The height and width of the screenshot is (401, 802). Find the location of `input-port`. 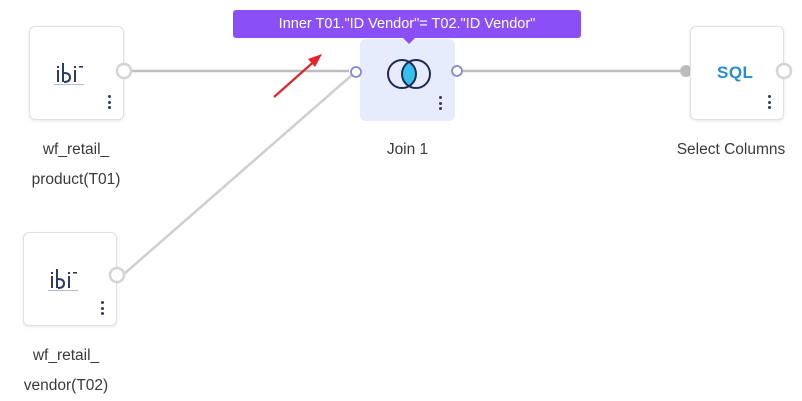

input-port is located at coordinates (356, 72).